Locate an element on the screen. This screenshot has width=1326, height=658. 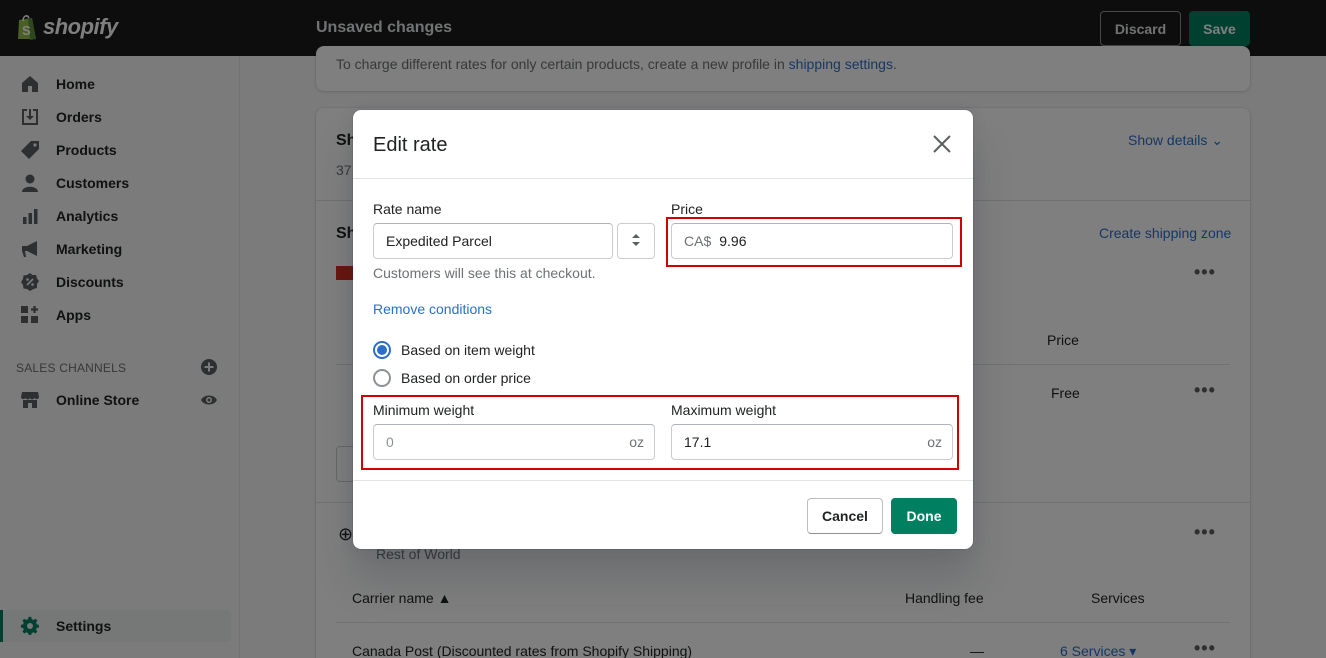
rate-name-help-text: Customers will see this at checkout. is located at coordinates (484, 273).